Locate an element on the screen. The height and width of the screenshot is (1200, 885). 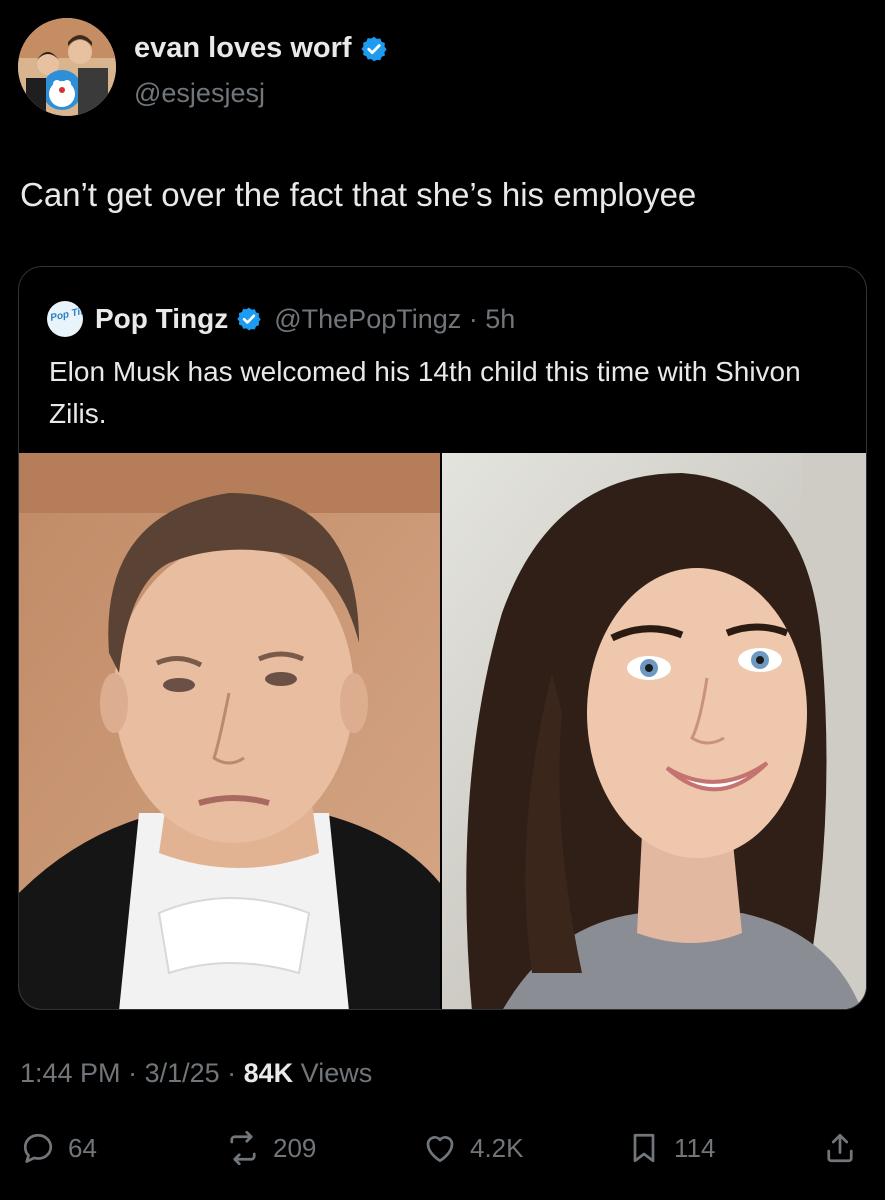
like-button: 4.2K is located at coordinates (473, 1148).